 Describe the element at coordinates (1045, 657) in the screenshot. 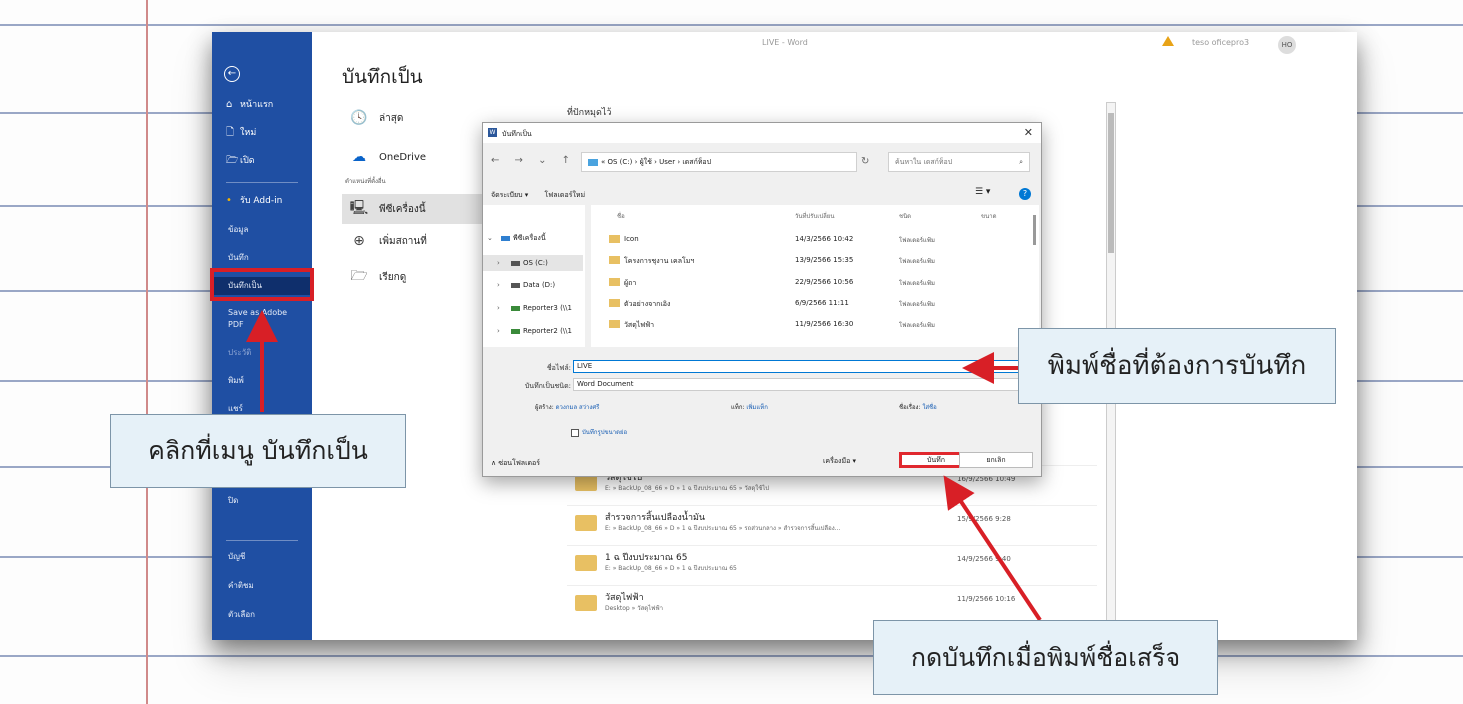

I see `callout-click-save: กดบันทึกเมื่อพิมพ์ชื่อเสร็จ` at that location.